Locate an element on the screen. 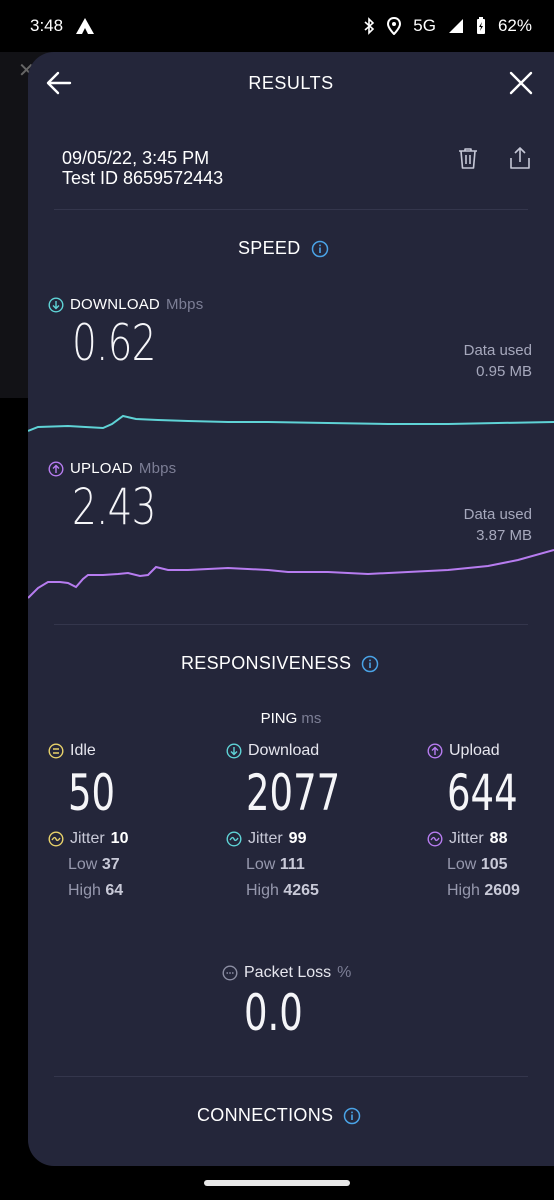  ping-idle-header: Idle is located at coordinates (90, 751).